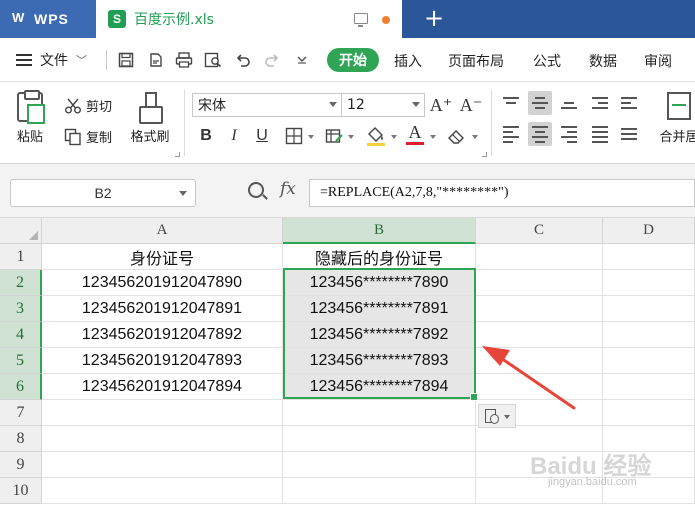 The height and width of the screenshot is (506, 695). I want to click on cell-a7, so click(162, 413).